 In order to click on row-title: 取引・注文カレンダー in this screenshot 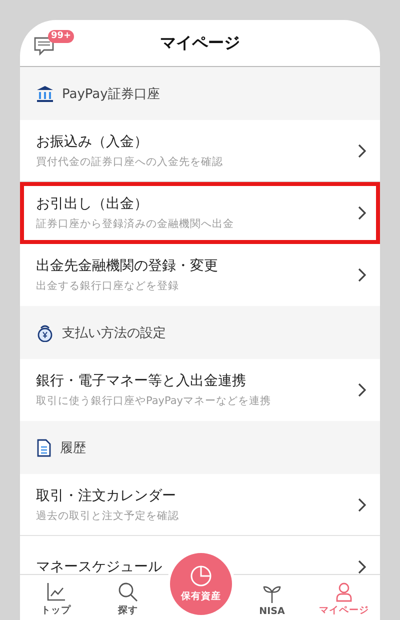, I will do `click(106, 495)`.